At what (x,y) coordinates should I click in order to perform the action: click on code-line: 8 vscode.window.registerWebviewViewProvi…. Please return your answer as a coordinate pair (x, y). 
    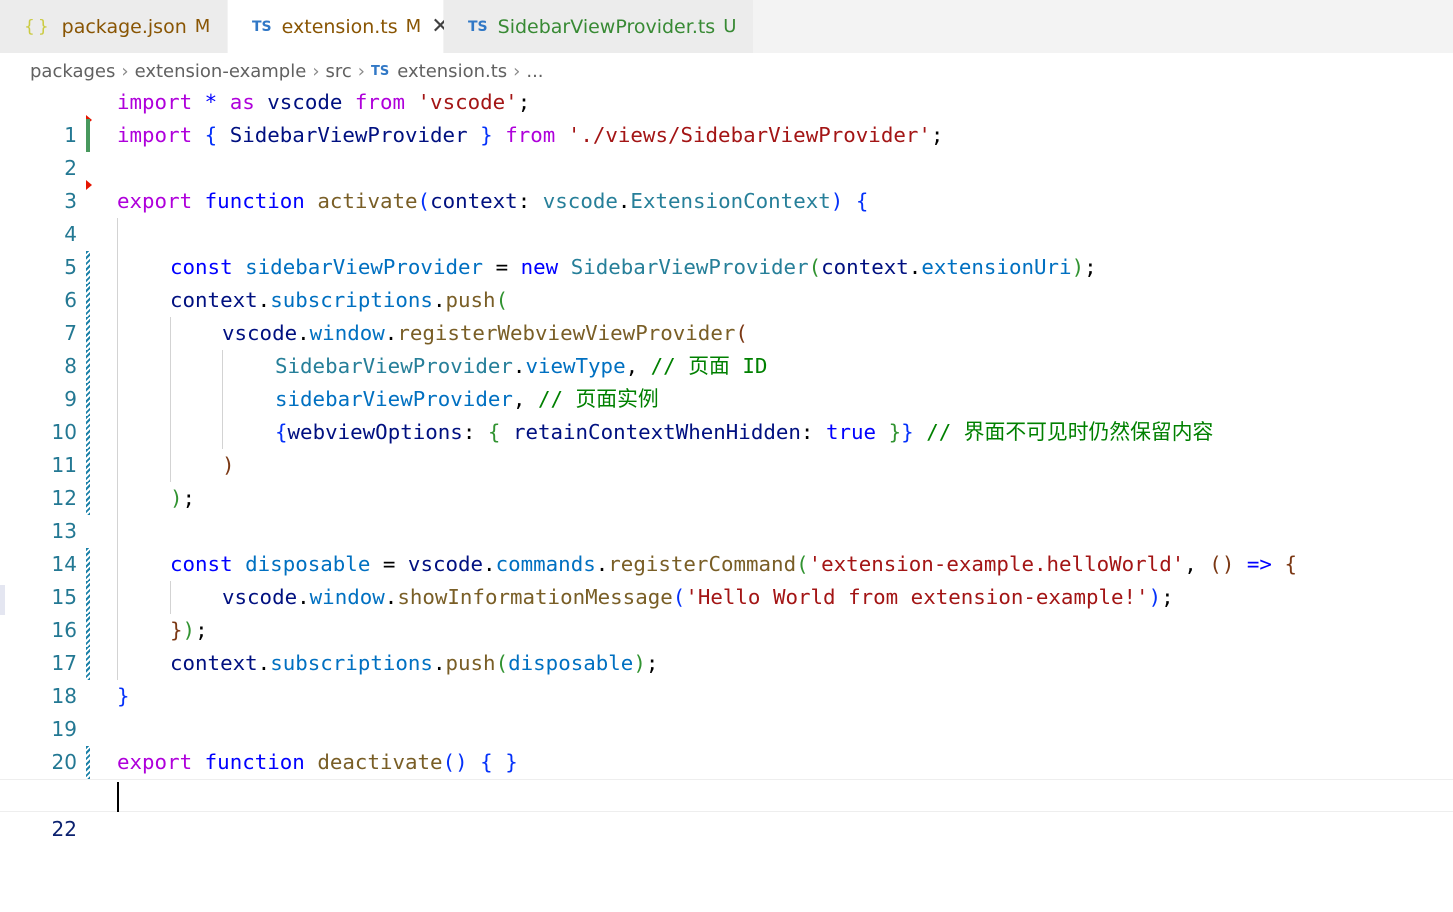
    Looking at the image, I should click on (726, 347).